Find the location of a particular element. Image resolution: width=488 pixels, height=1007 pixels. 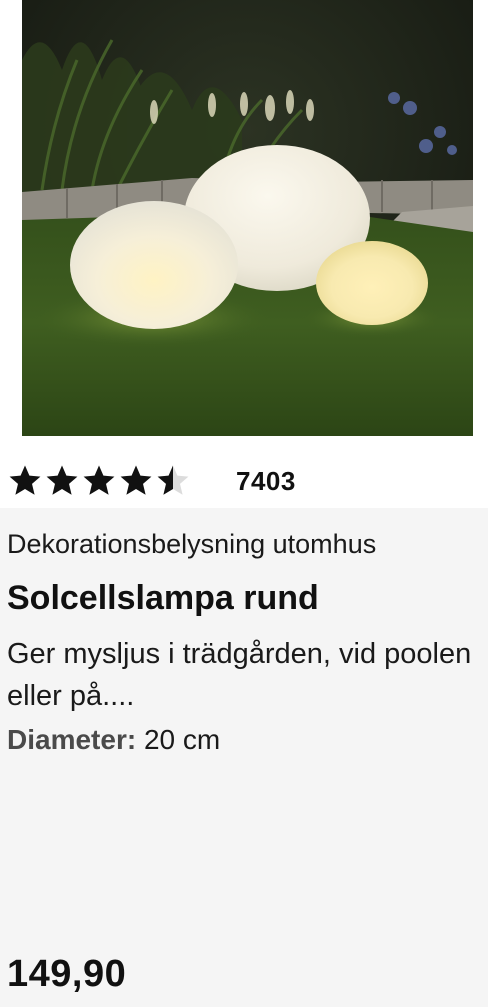

product-attribute: Diameter: 20 cm is located at coordinates (113, 740).